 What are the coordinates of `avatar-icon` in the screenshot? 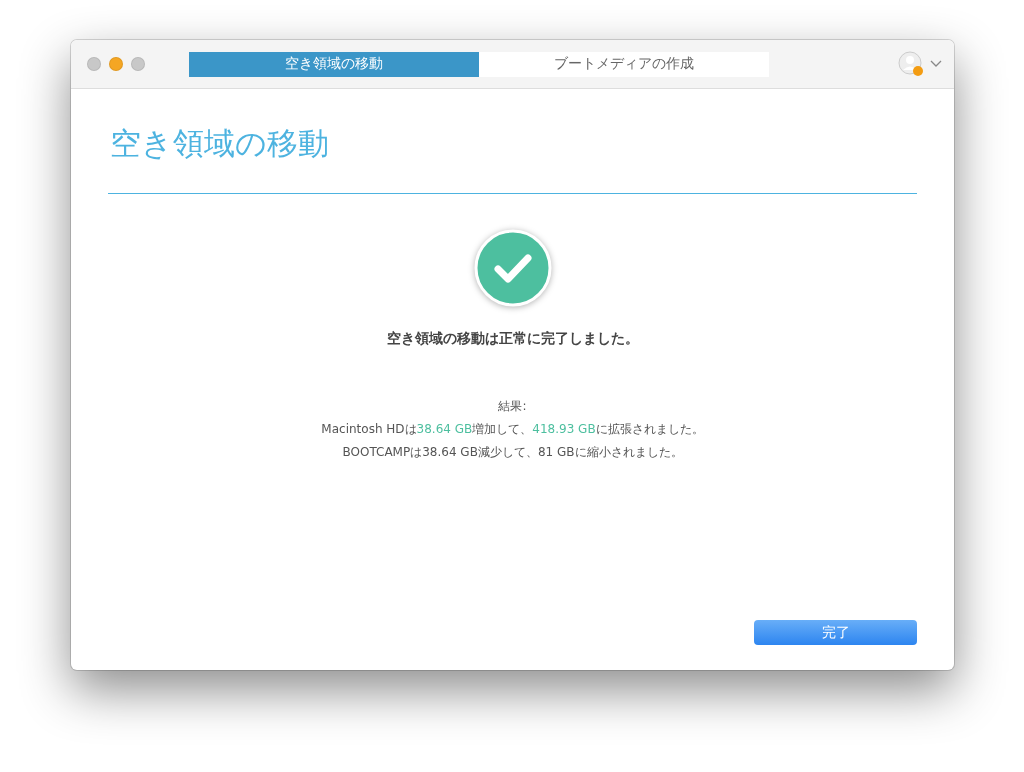 It's located at (911, 64).